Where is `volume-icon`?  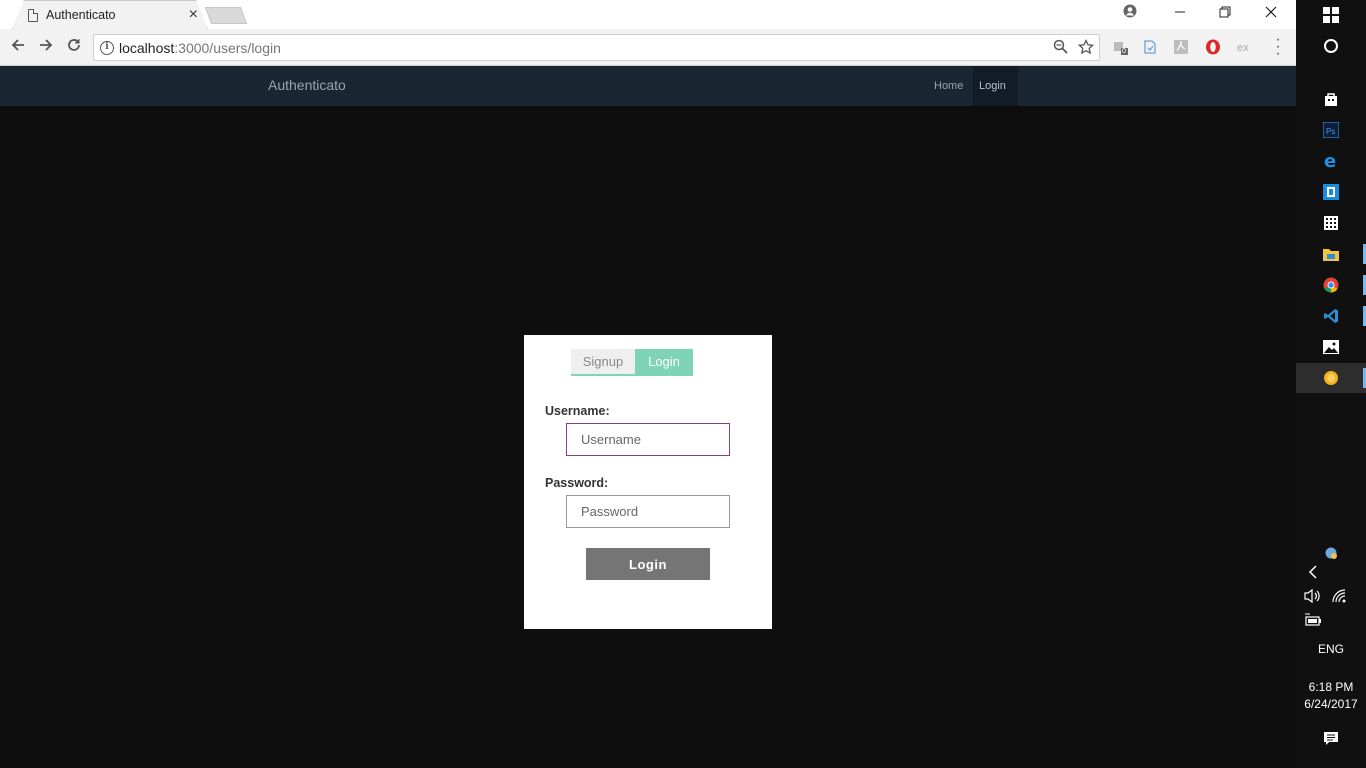 volume-icon is located at coordinates (1313, 596).